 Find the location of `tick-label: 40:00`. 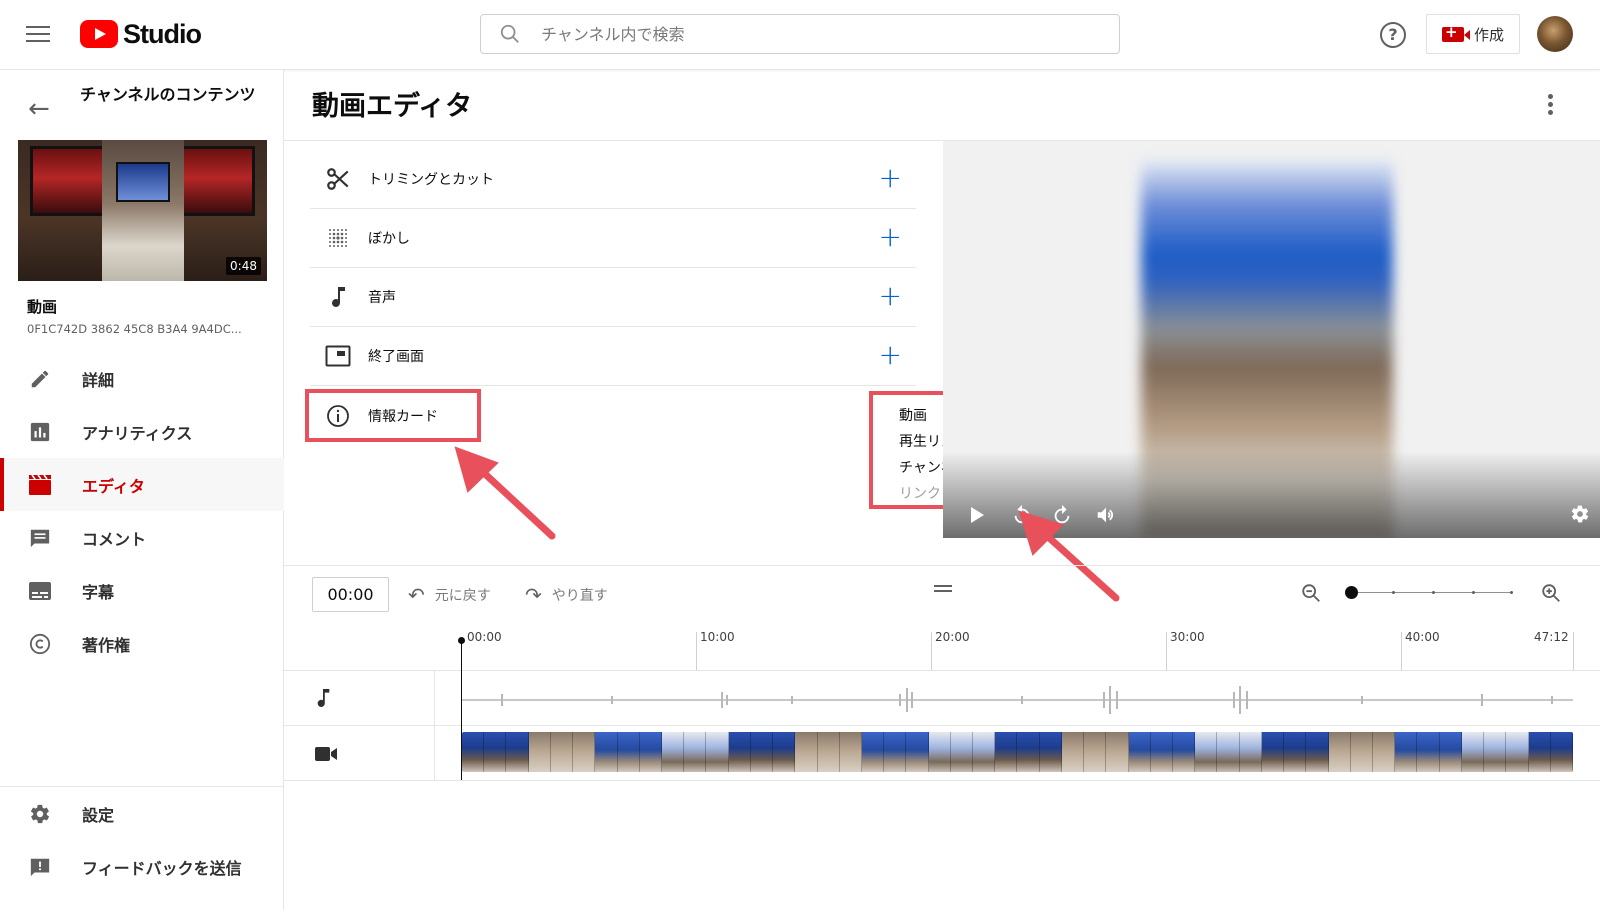

tick-label: 40:00 is located at coordinates (1422, 637).